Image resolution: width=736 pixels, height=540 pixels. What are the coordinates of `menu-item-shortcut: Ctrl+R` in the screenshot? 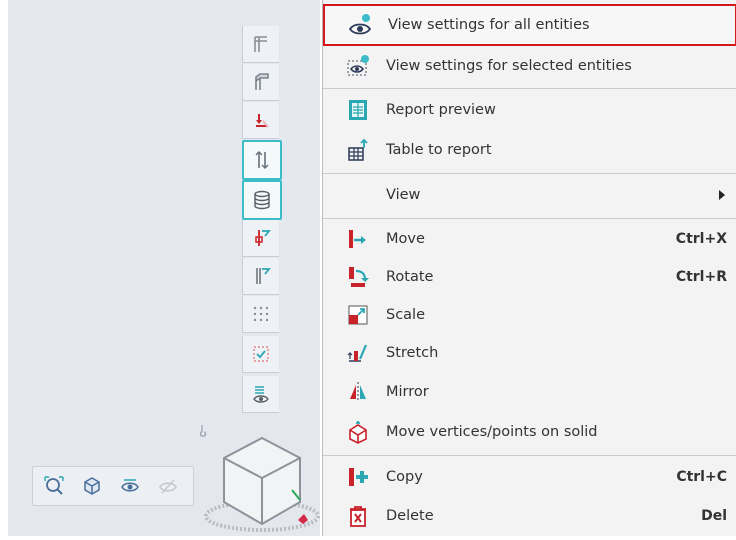 It's located at (701, 277).